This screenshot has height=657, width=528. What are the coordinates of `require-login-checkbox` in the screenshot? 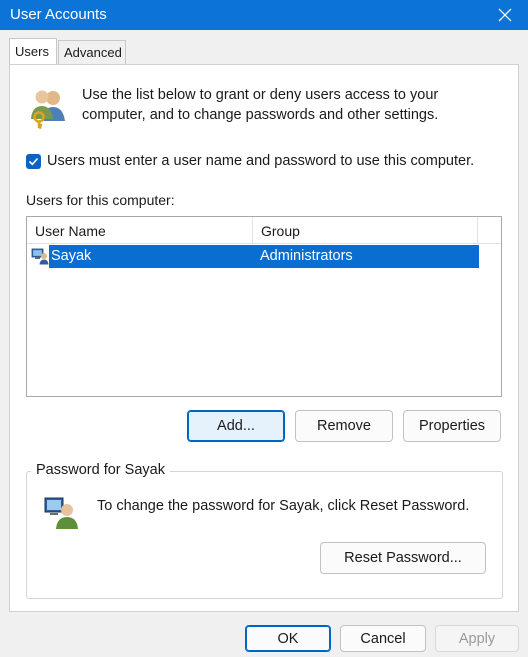 It's located at (33, 161).